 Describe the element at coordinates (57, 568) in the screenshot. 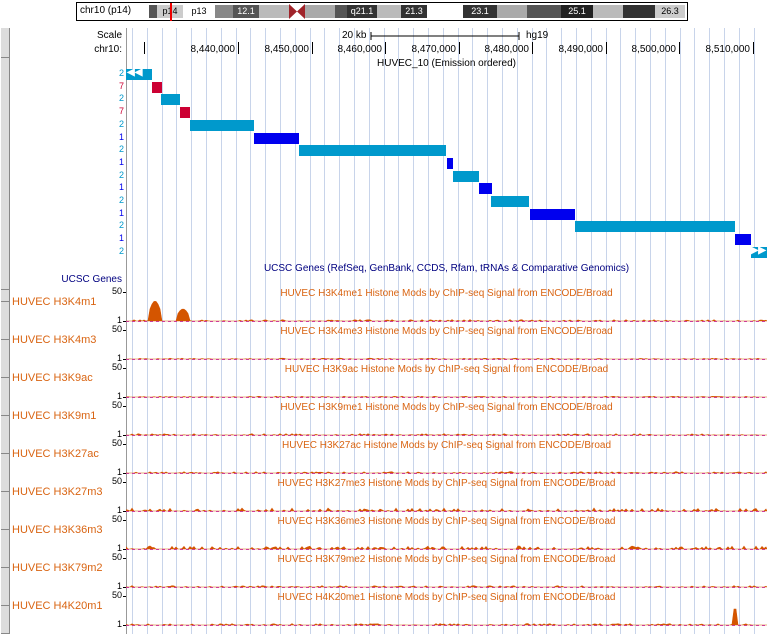

I see `signal-track-label: HUVEC H3K79m2` at that location.